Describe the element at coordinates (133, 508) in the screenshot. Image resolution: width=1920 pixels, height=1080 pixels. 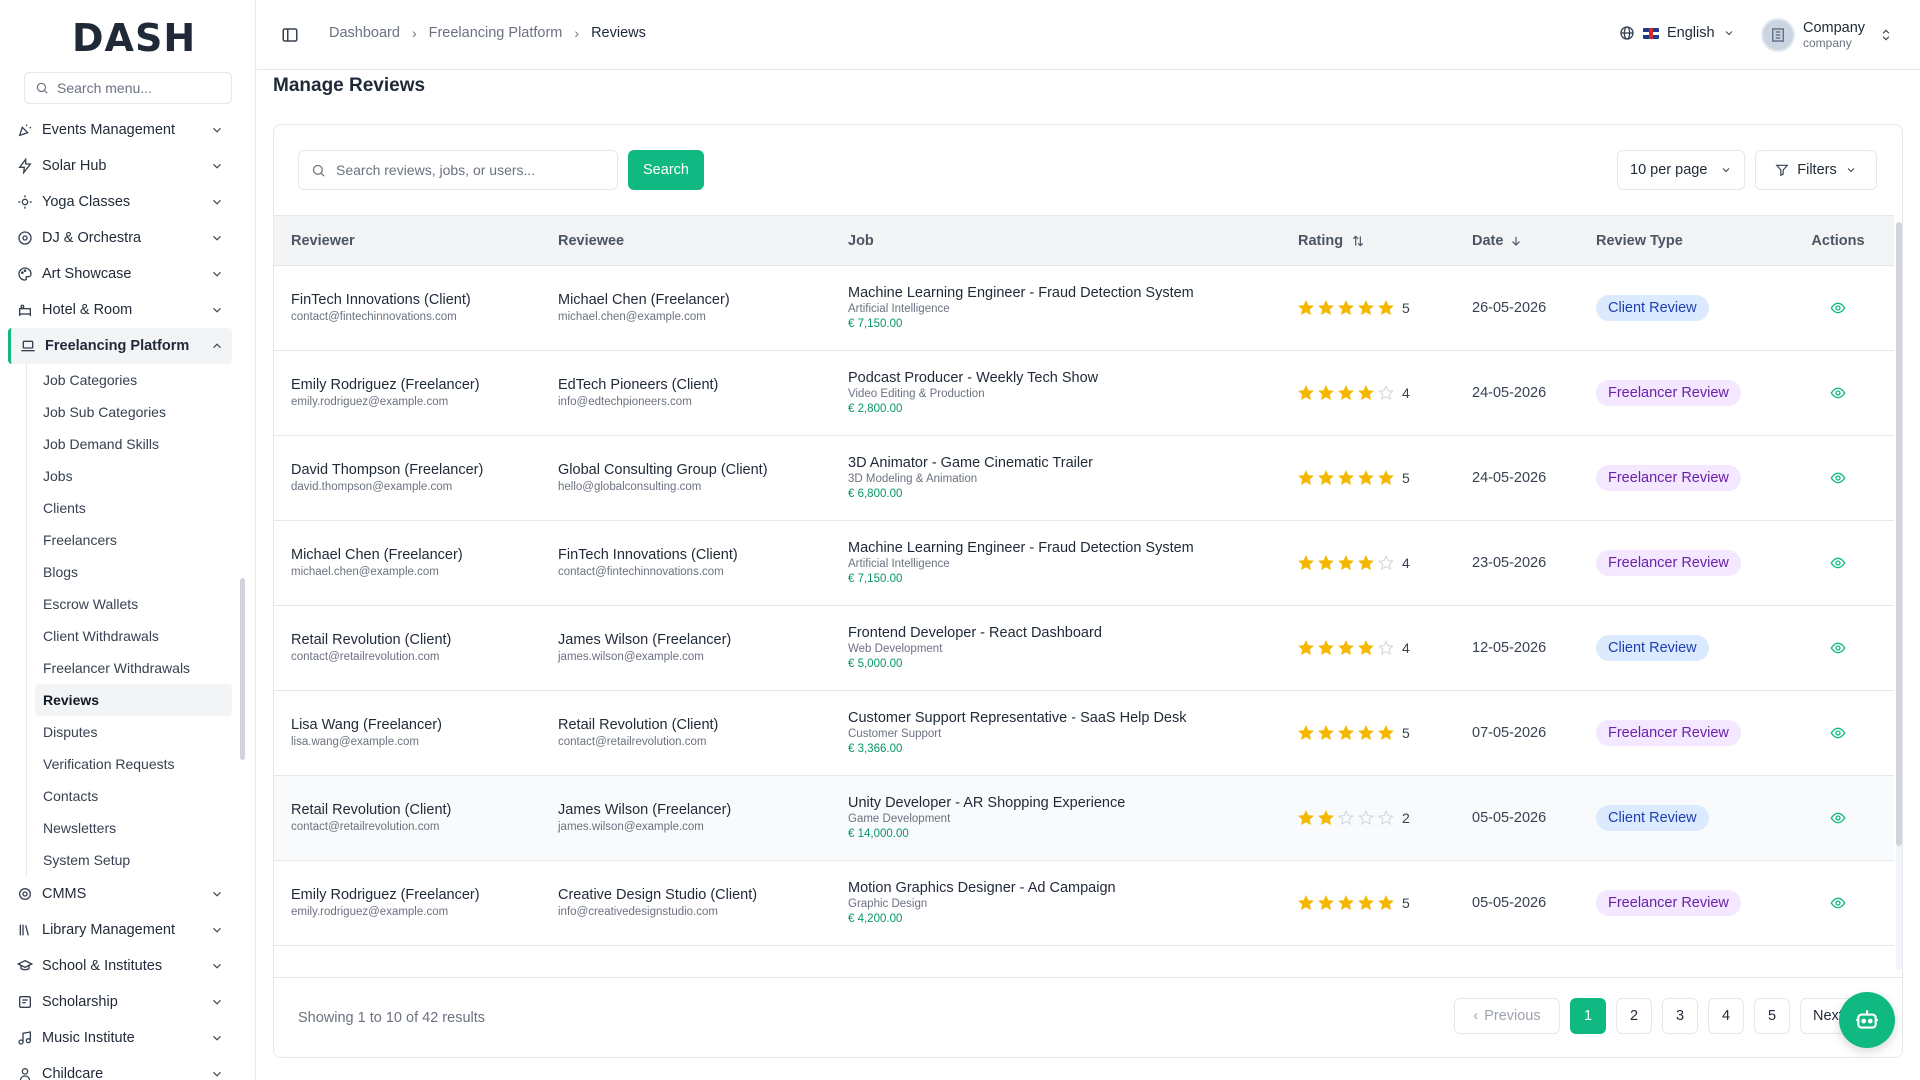
I see `sidebar-subitem-clients: Clients` at that location.